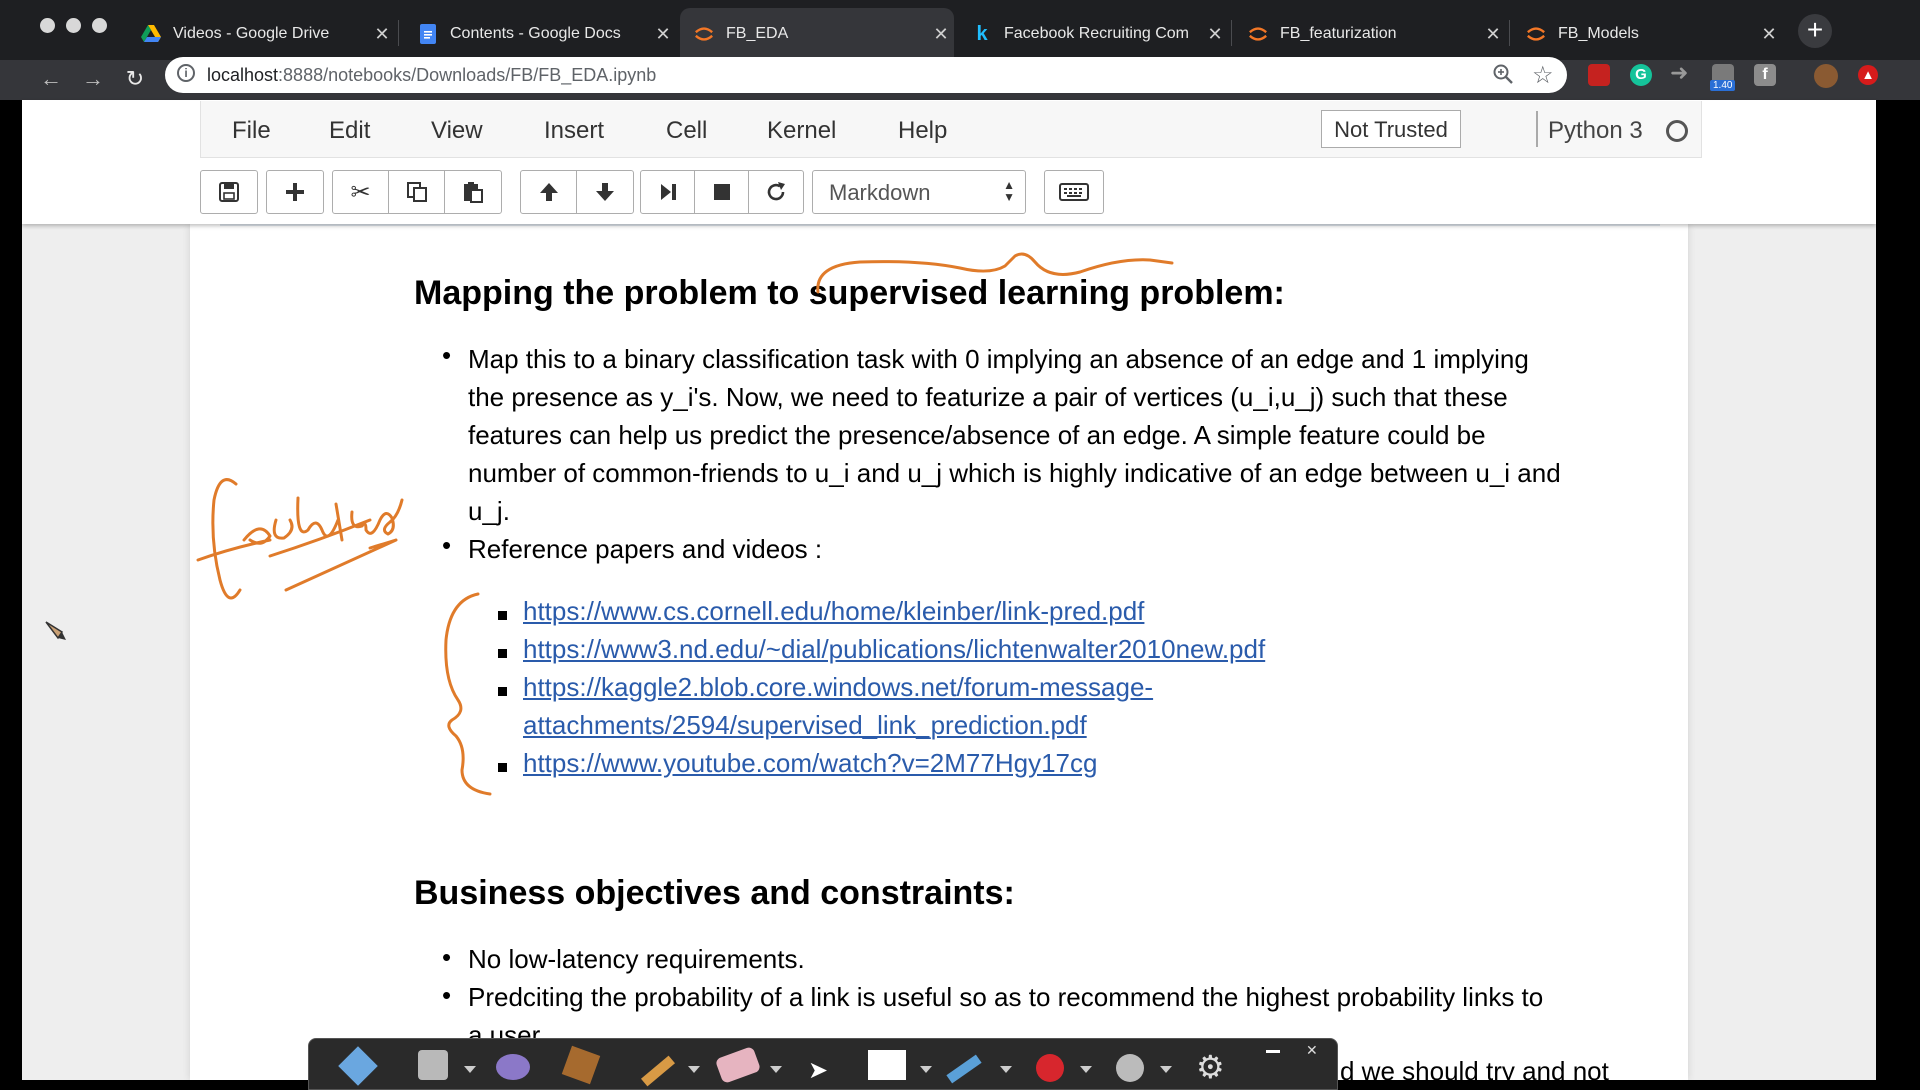 The height and width of the screenshot is (1090, 1920). What do you see at coordinates (468, 694) in the screenshot?
I see `brace-annotation` at bounding box center [468, 694].